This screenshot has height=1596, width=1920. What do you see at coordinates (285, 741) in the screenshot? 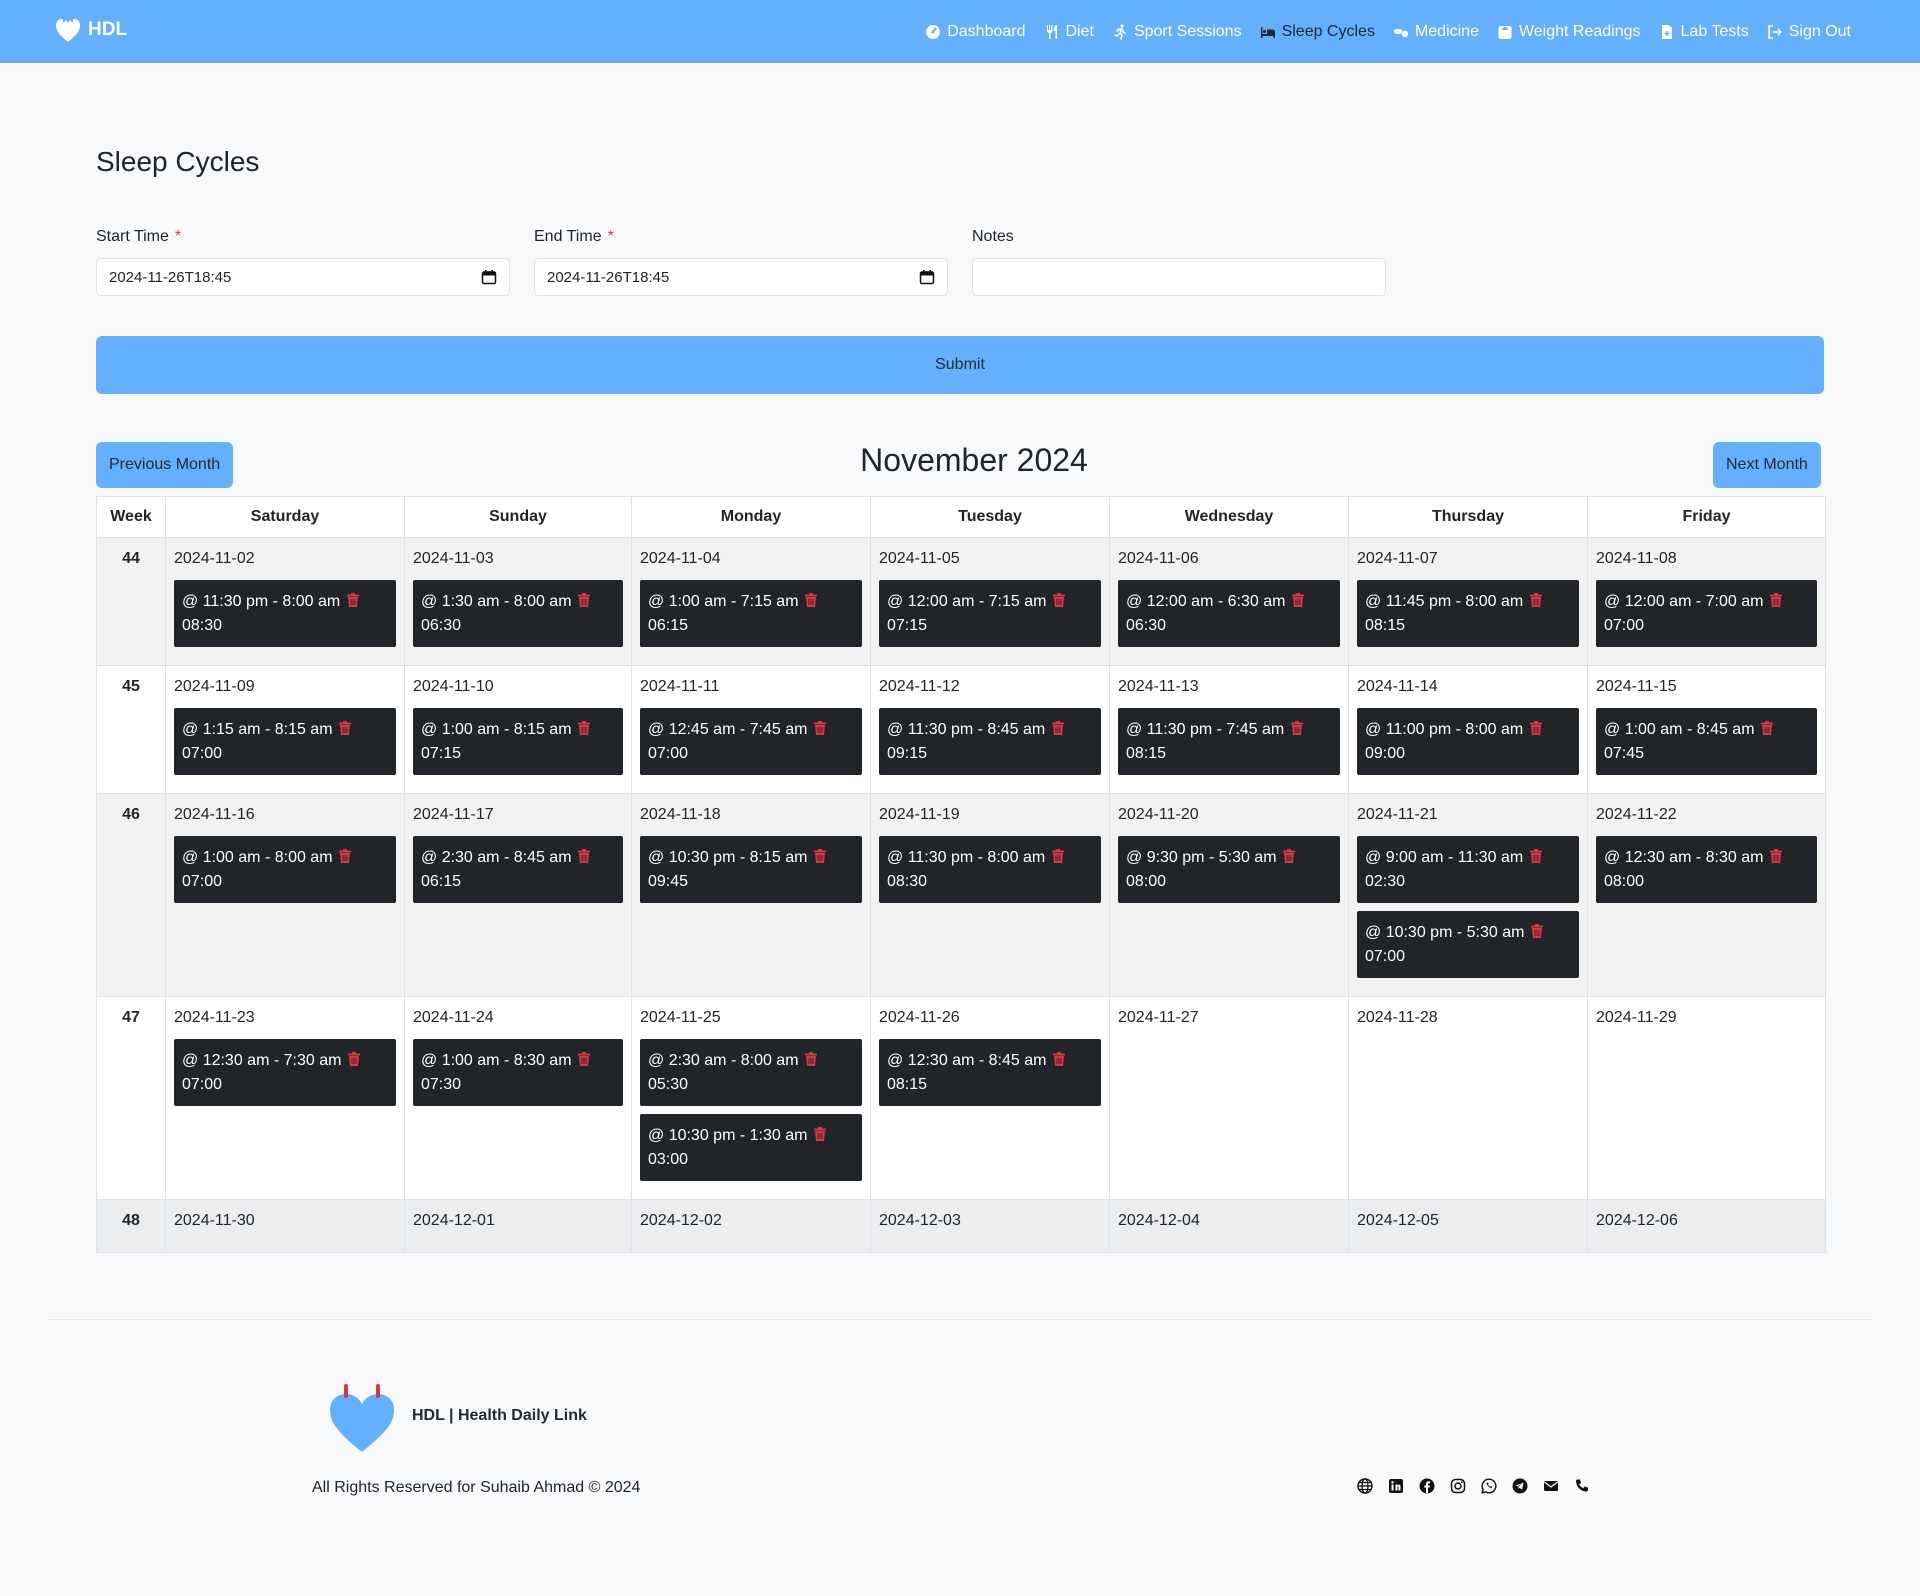
I see `sleep-entry: @ 1:15 am - 8:15 am 07:00` at bounding box center [285, 741].